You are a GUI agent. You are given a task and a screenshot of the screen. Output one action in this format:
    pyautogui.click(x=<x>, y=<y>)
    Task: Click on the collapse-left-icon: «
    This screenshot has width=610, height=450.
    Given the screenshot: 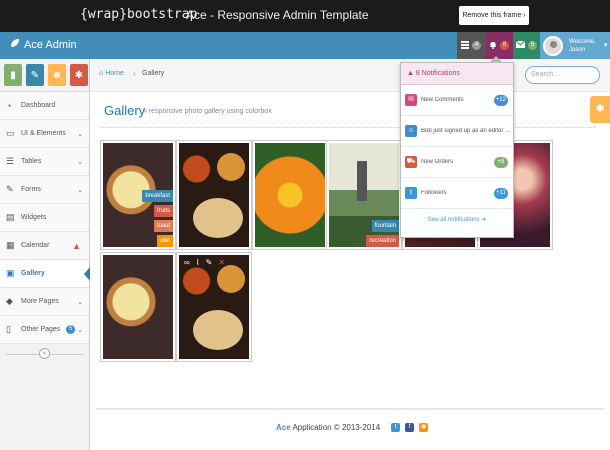 What is the action you would take?
    pyautogui.click(x=44, y=353)
    